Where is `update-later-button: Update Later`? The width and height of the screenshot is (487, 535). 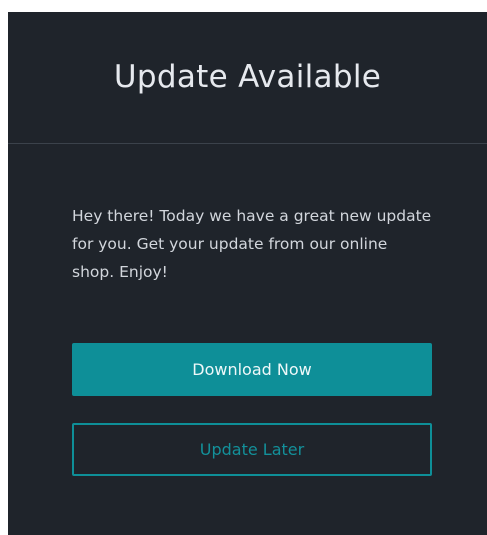 update-later-button: Update Later is located at coordinates (252, 449).